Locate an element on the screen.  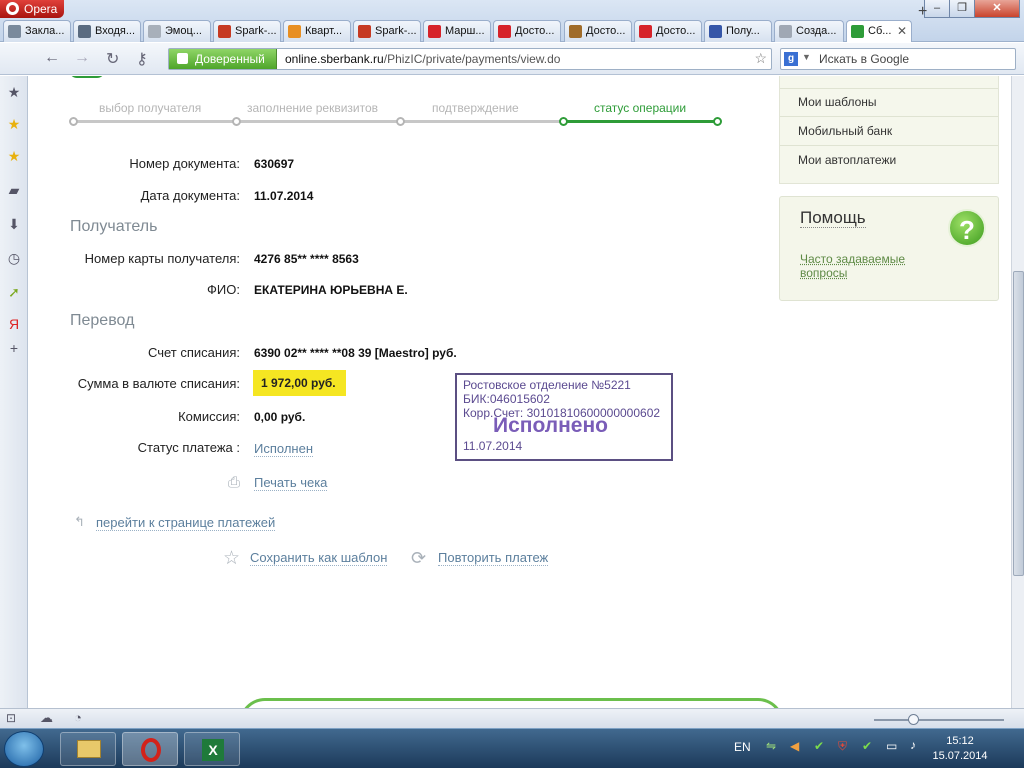
key-icon: ⚷ is located at coordinates (142, 59).